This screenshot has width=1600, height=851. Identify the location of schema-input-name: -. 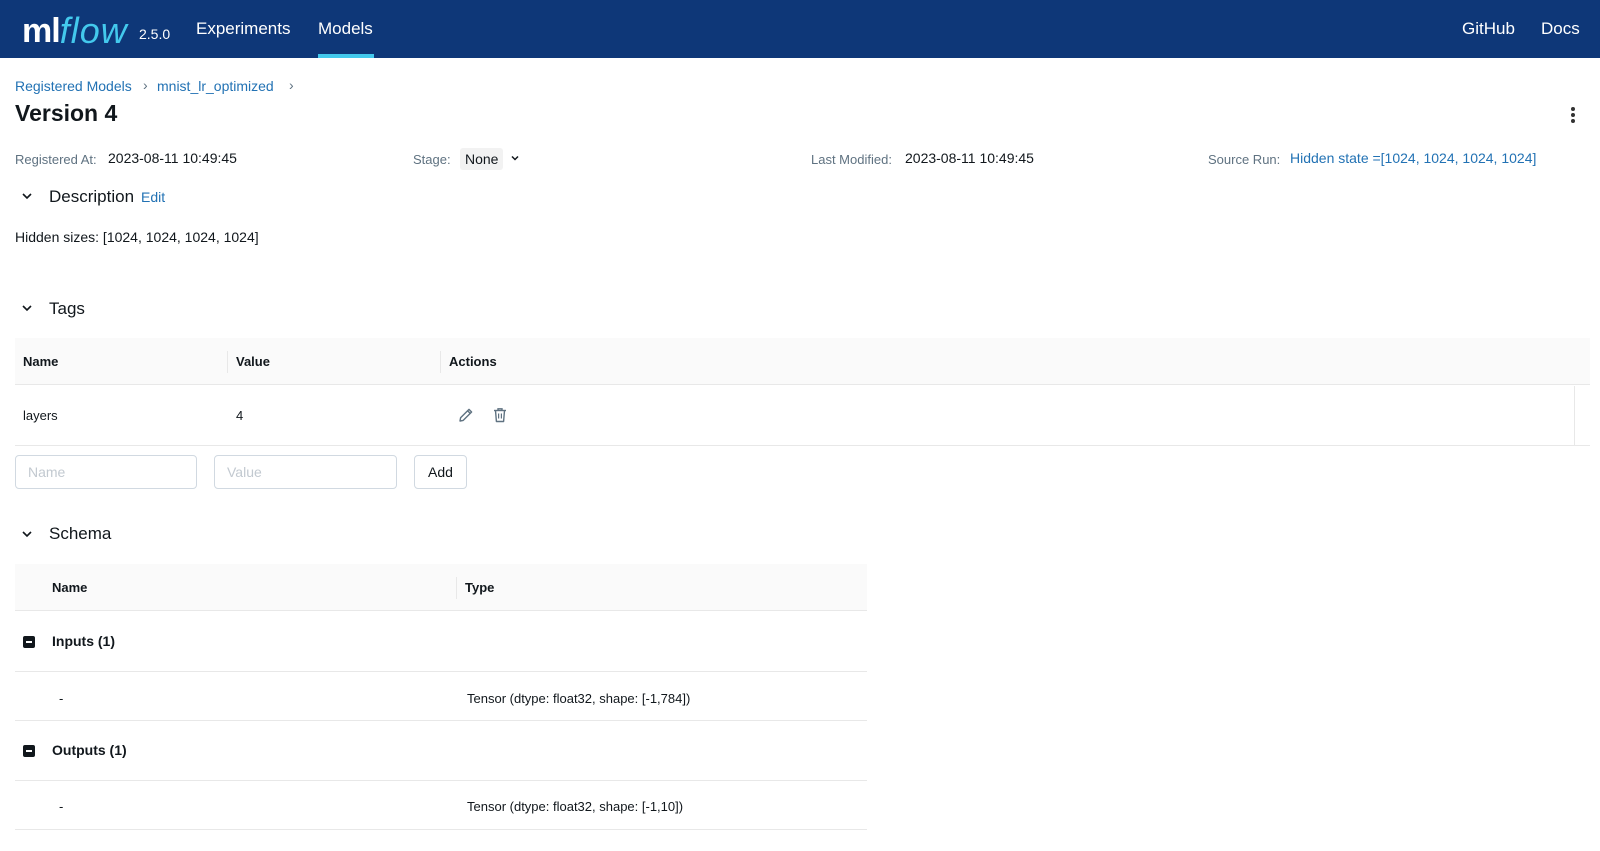
(61, 698).